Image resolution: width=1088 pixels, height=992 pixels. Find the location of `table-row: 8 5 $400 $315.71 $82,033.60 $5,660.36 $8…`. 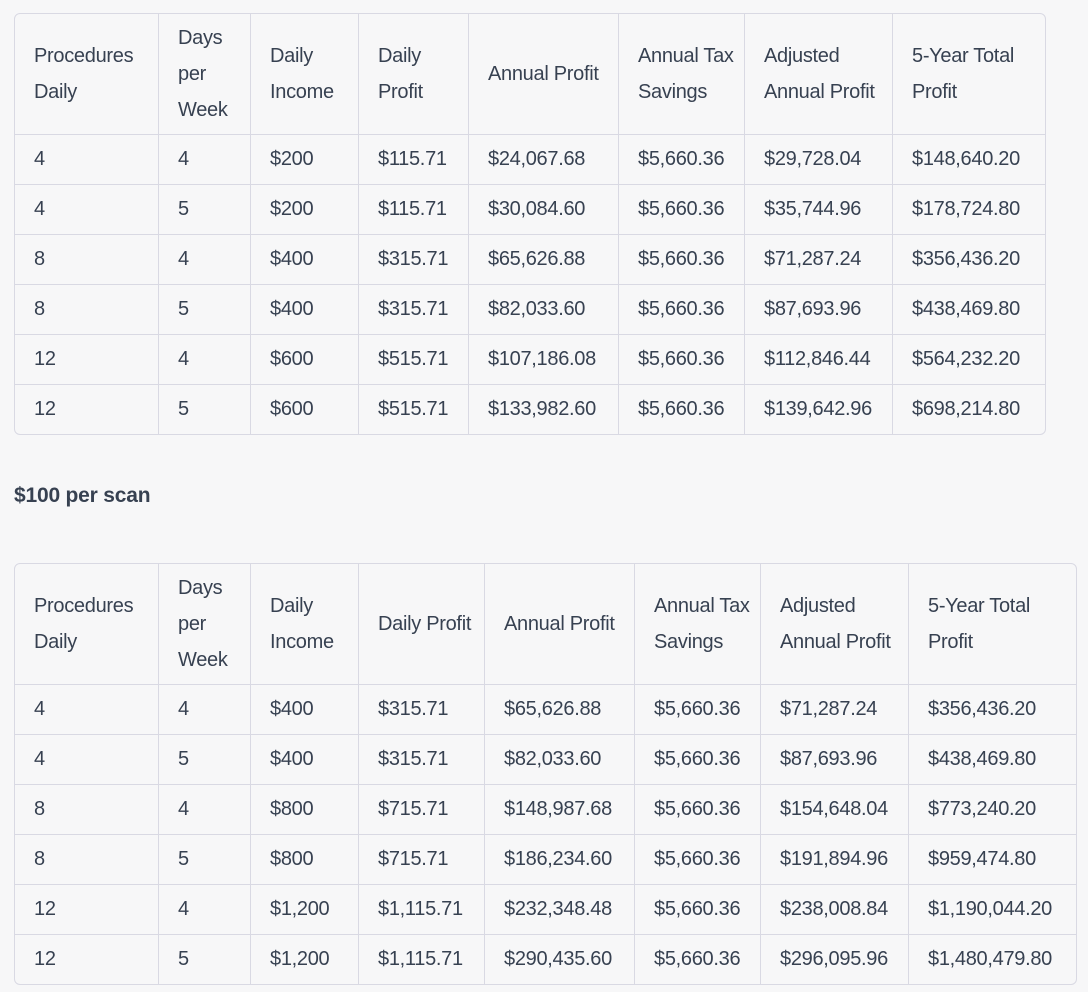

table-row: 8 5 $400 $315.71 $82,033.60 $5,660.36 $8… is located at coordinates (530, 310).